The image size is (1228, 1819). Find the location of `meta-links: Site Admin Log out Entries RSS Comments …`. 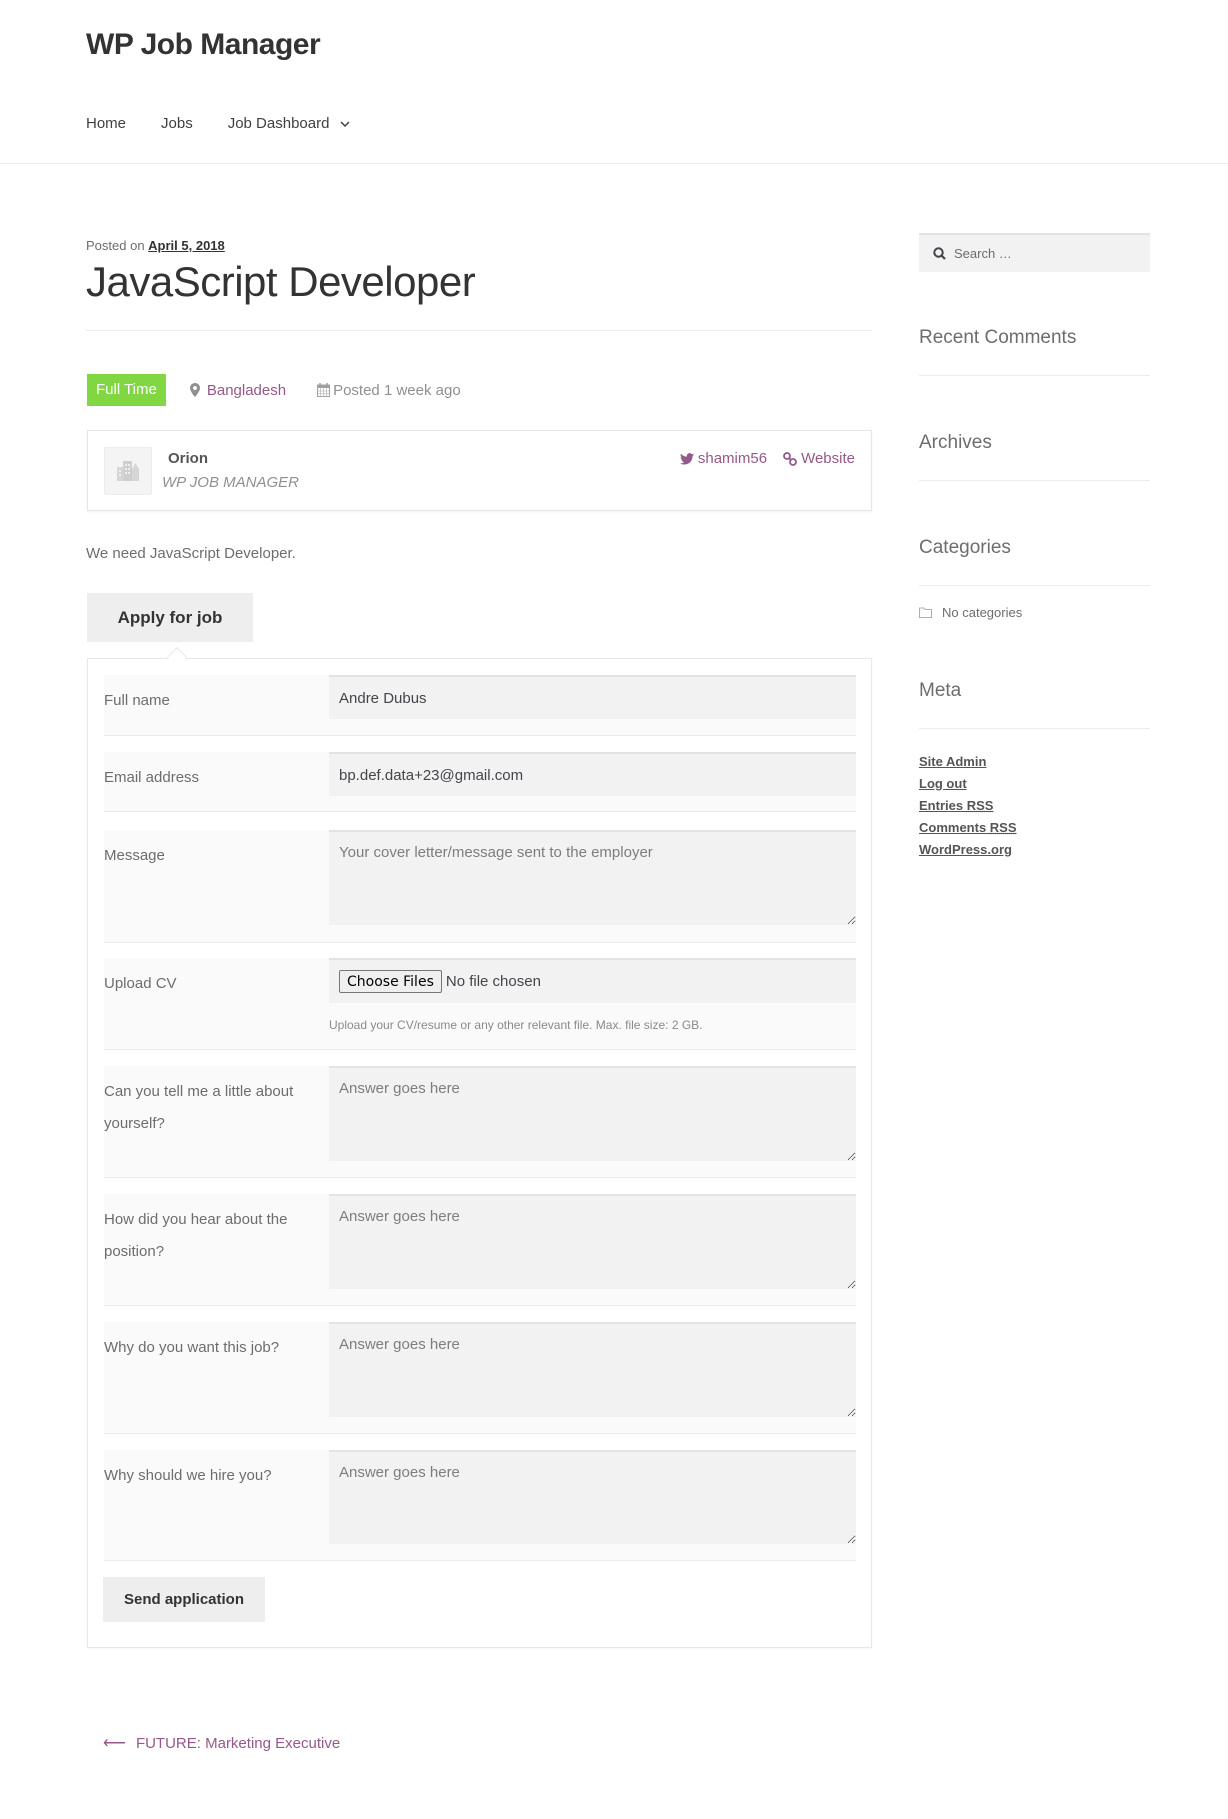

meta-links: Site Admin Log out Entries RSS Comments … is located at coordinates (968, 806).